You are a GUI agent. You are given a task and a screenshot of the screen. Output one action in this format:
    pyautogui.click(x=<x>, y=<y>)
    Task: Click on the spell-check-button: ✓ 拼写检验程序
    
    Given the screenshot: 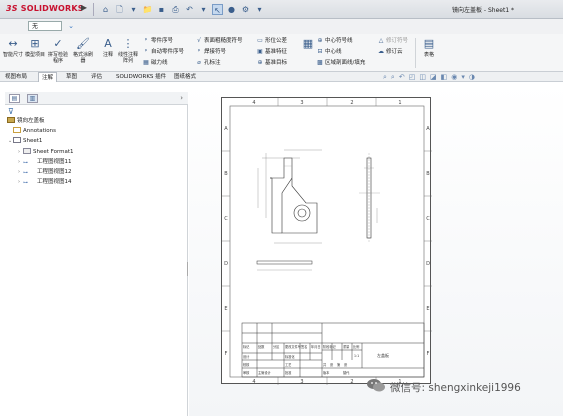 What is the action you would take?
    pyautogui.click(x=58, y=50)
    